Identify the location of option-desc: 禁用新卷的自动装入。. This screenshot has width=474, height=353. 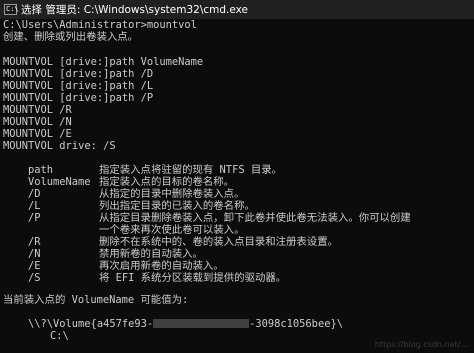
(151, 254).